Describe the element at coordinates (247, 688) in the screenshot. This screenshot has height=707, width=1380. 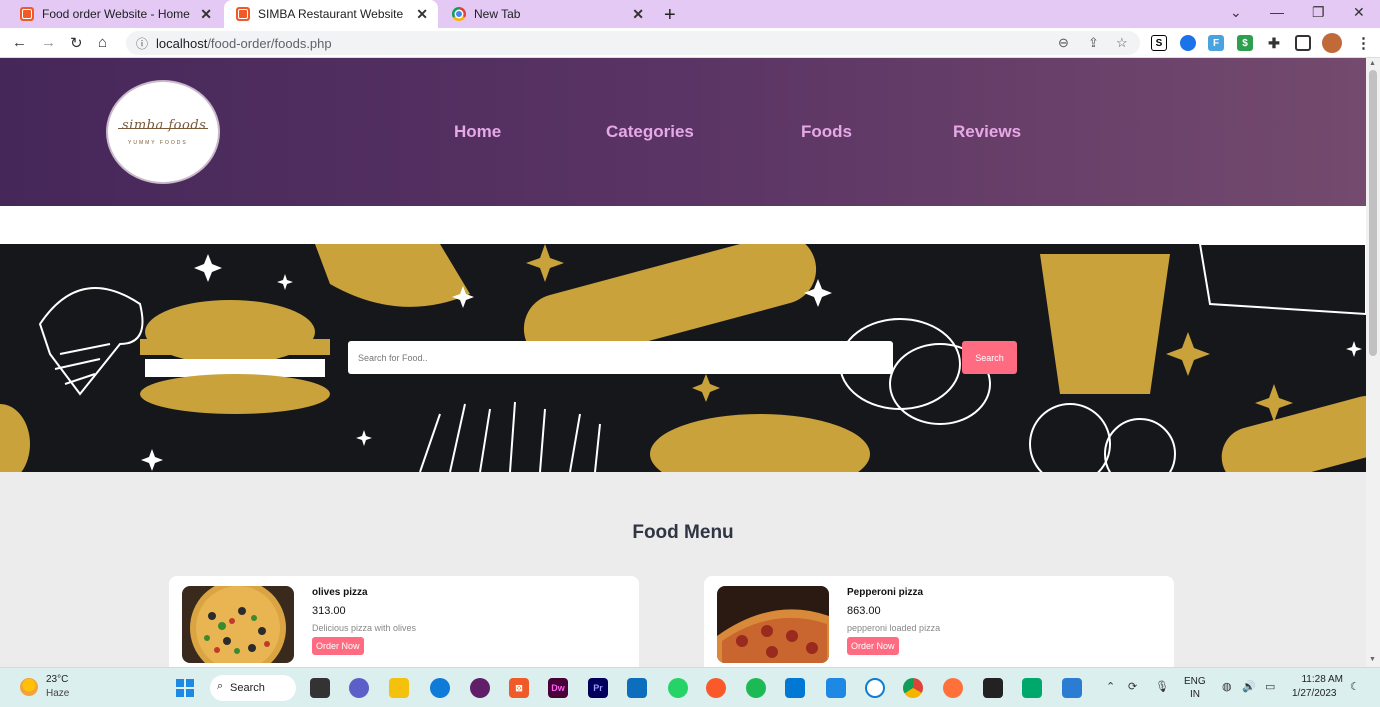
I see `taskbar-search-label: Search` at that location.